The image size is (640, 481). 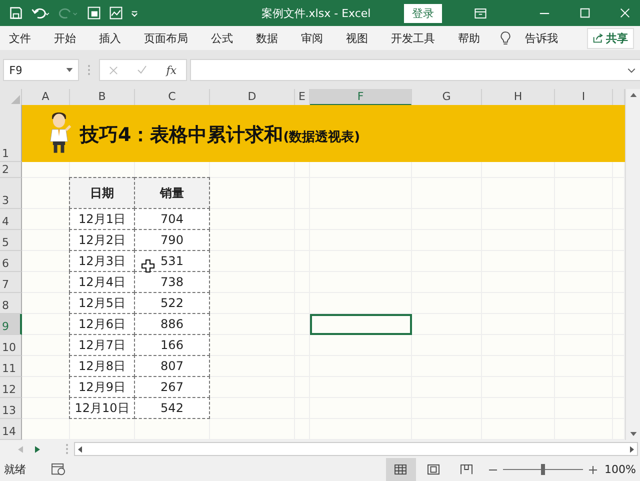 I want to click on ribbon-tab: 审阅, so click(x=312, y=38).